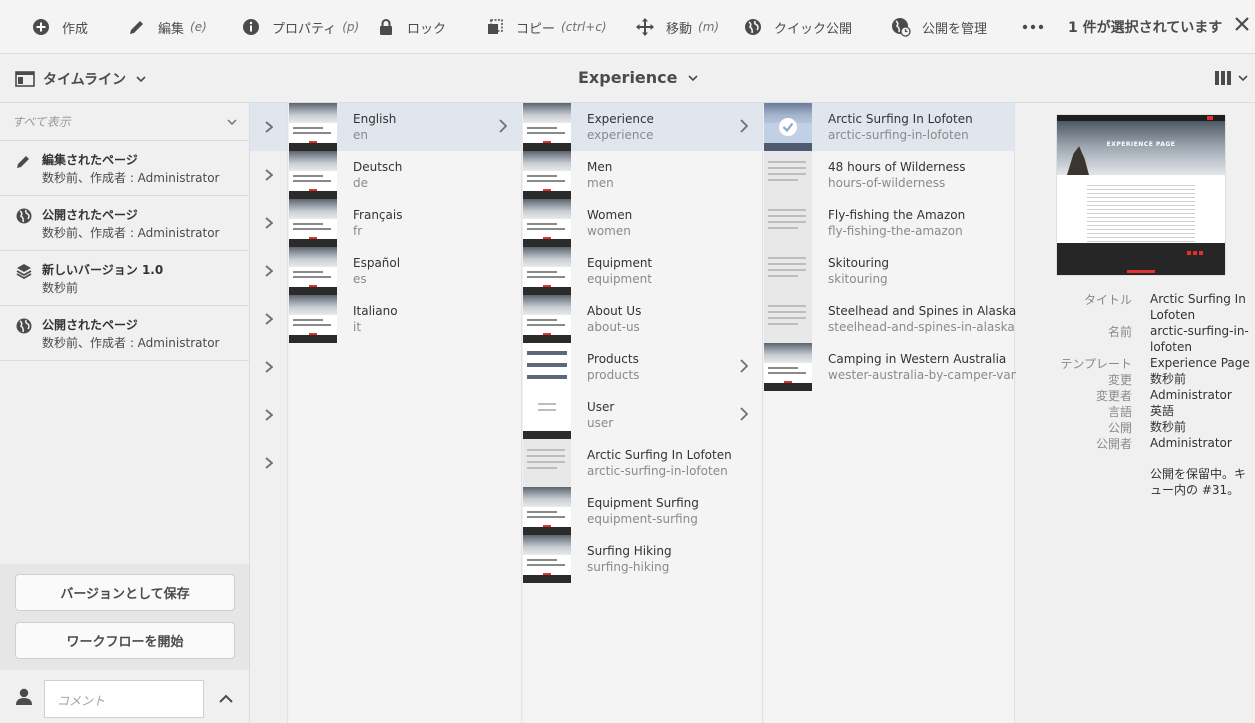  I want to click on edit-button: 編集 (e), so click(166, 27).